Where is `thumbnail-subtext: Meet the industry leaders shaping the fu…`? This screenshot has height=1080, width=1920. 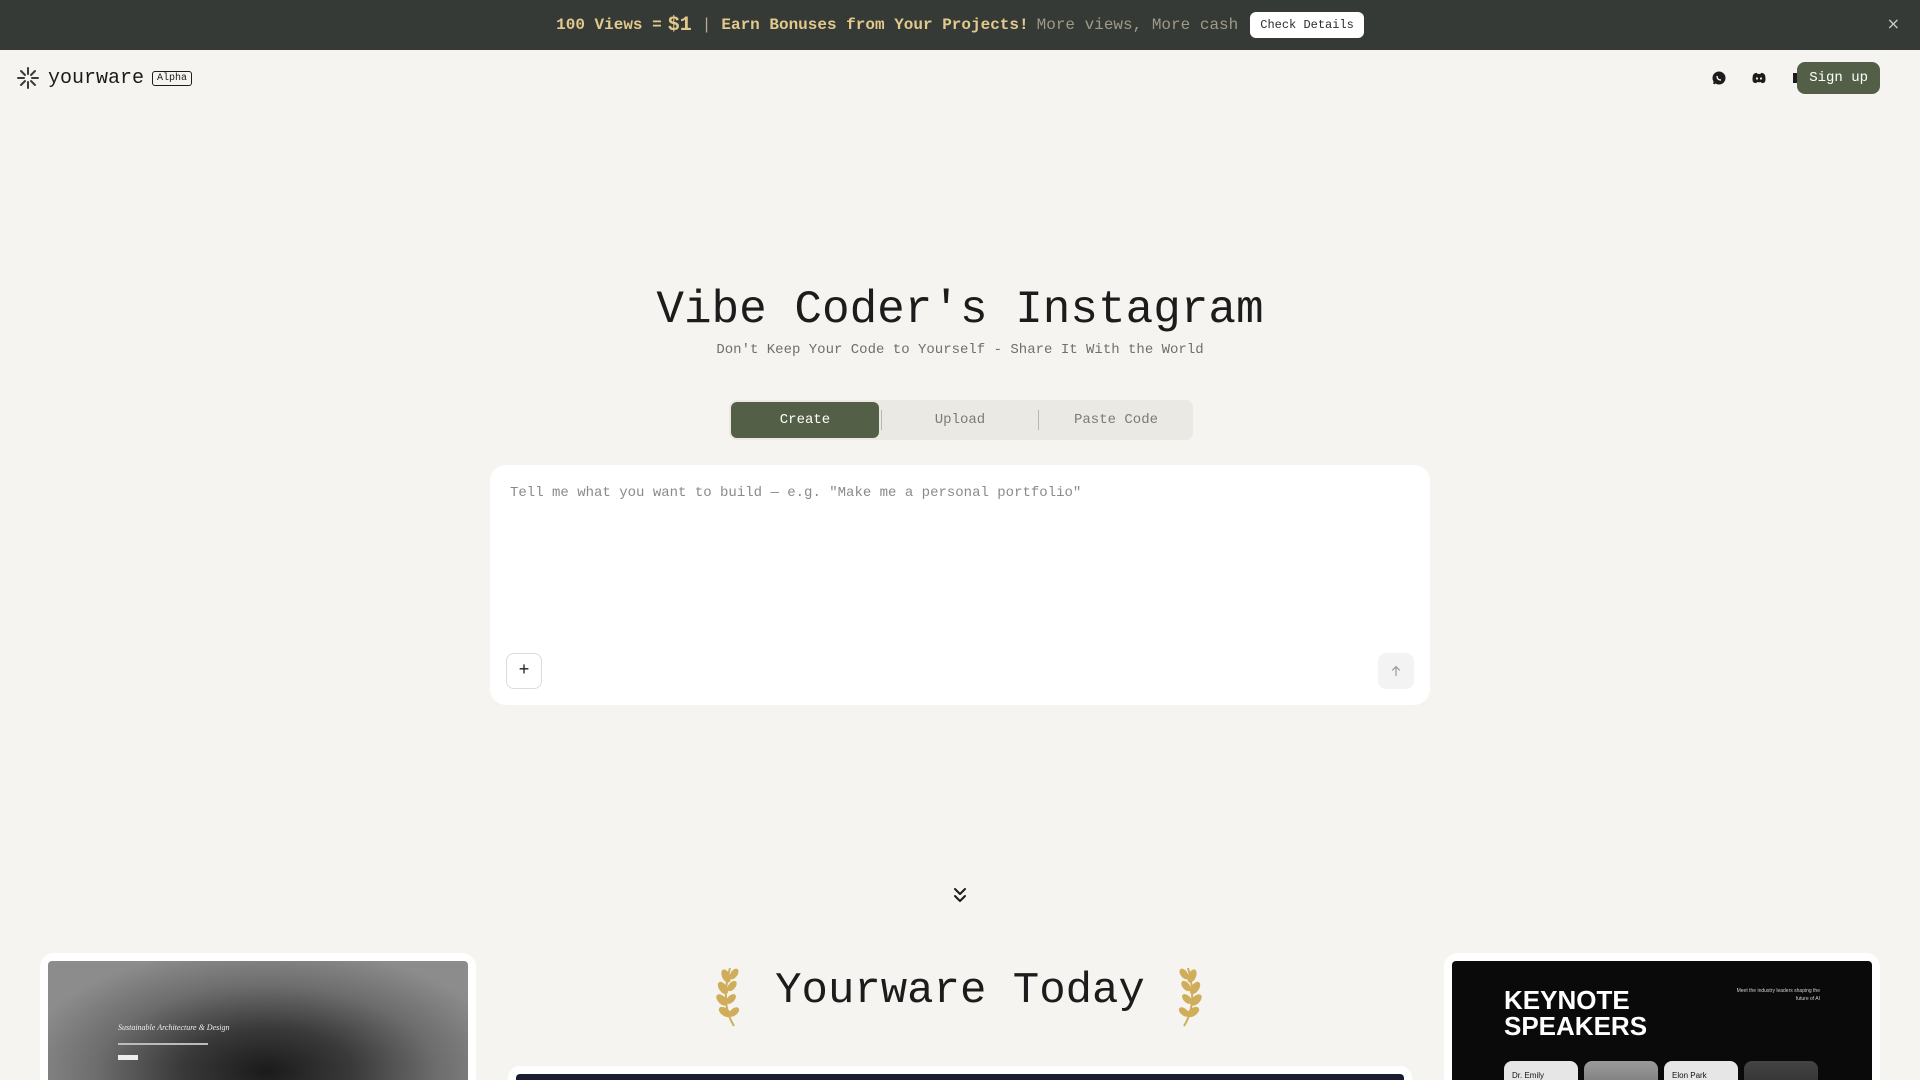 thumbnail-subtext: Meet the industry leaders shaping the fu… is located at coordinates (1778, 995).